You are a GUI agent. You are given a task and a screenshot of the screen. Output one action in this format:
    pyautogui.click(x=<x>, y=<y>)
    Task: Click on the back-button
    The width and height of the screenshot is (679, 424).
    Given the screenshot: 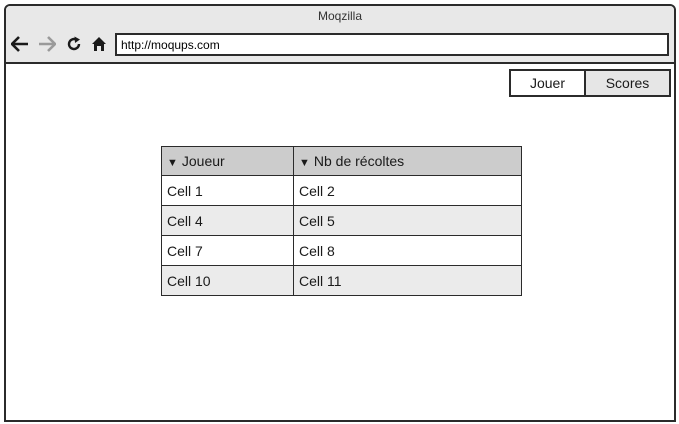 What is the action you would take?
    pyautogui.click(x=20, y=44)
    